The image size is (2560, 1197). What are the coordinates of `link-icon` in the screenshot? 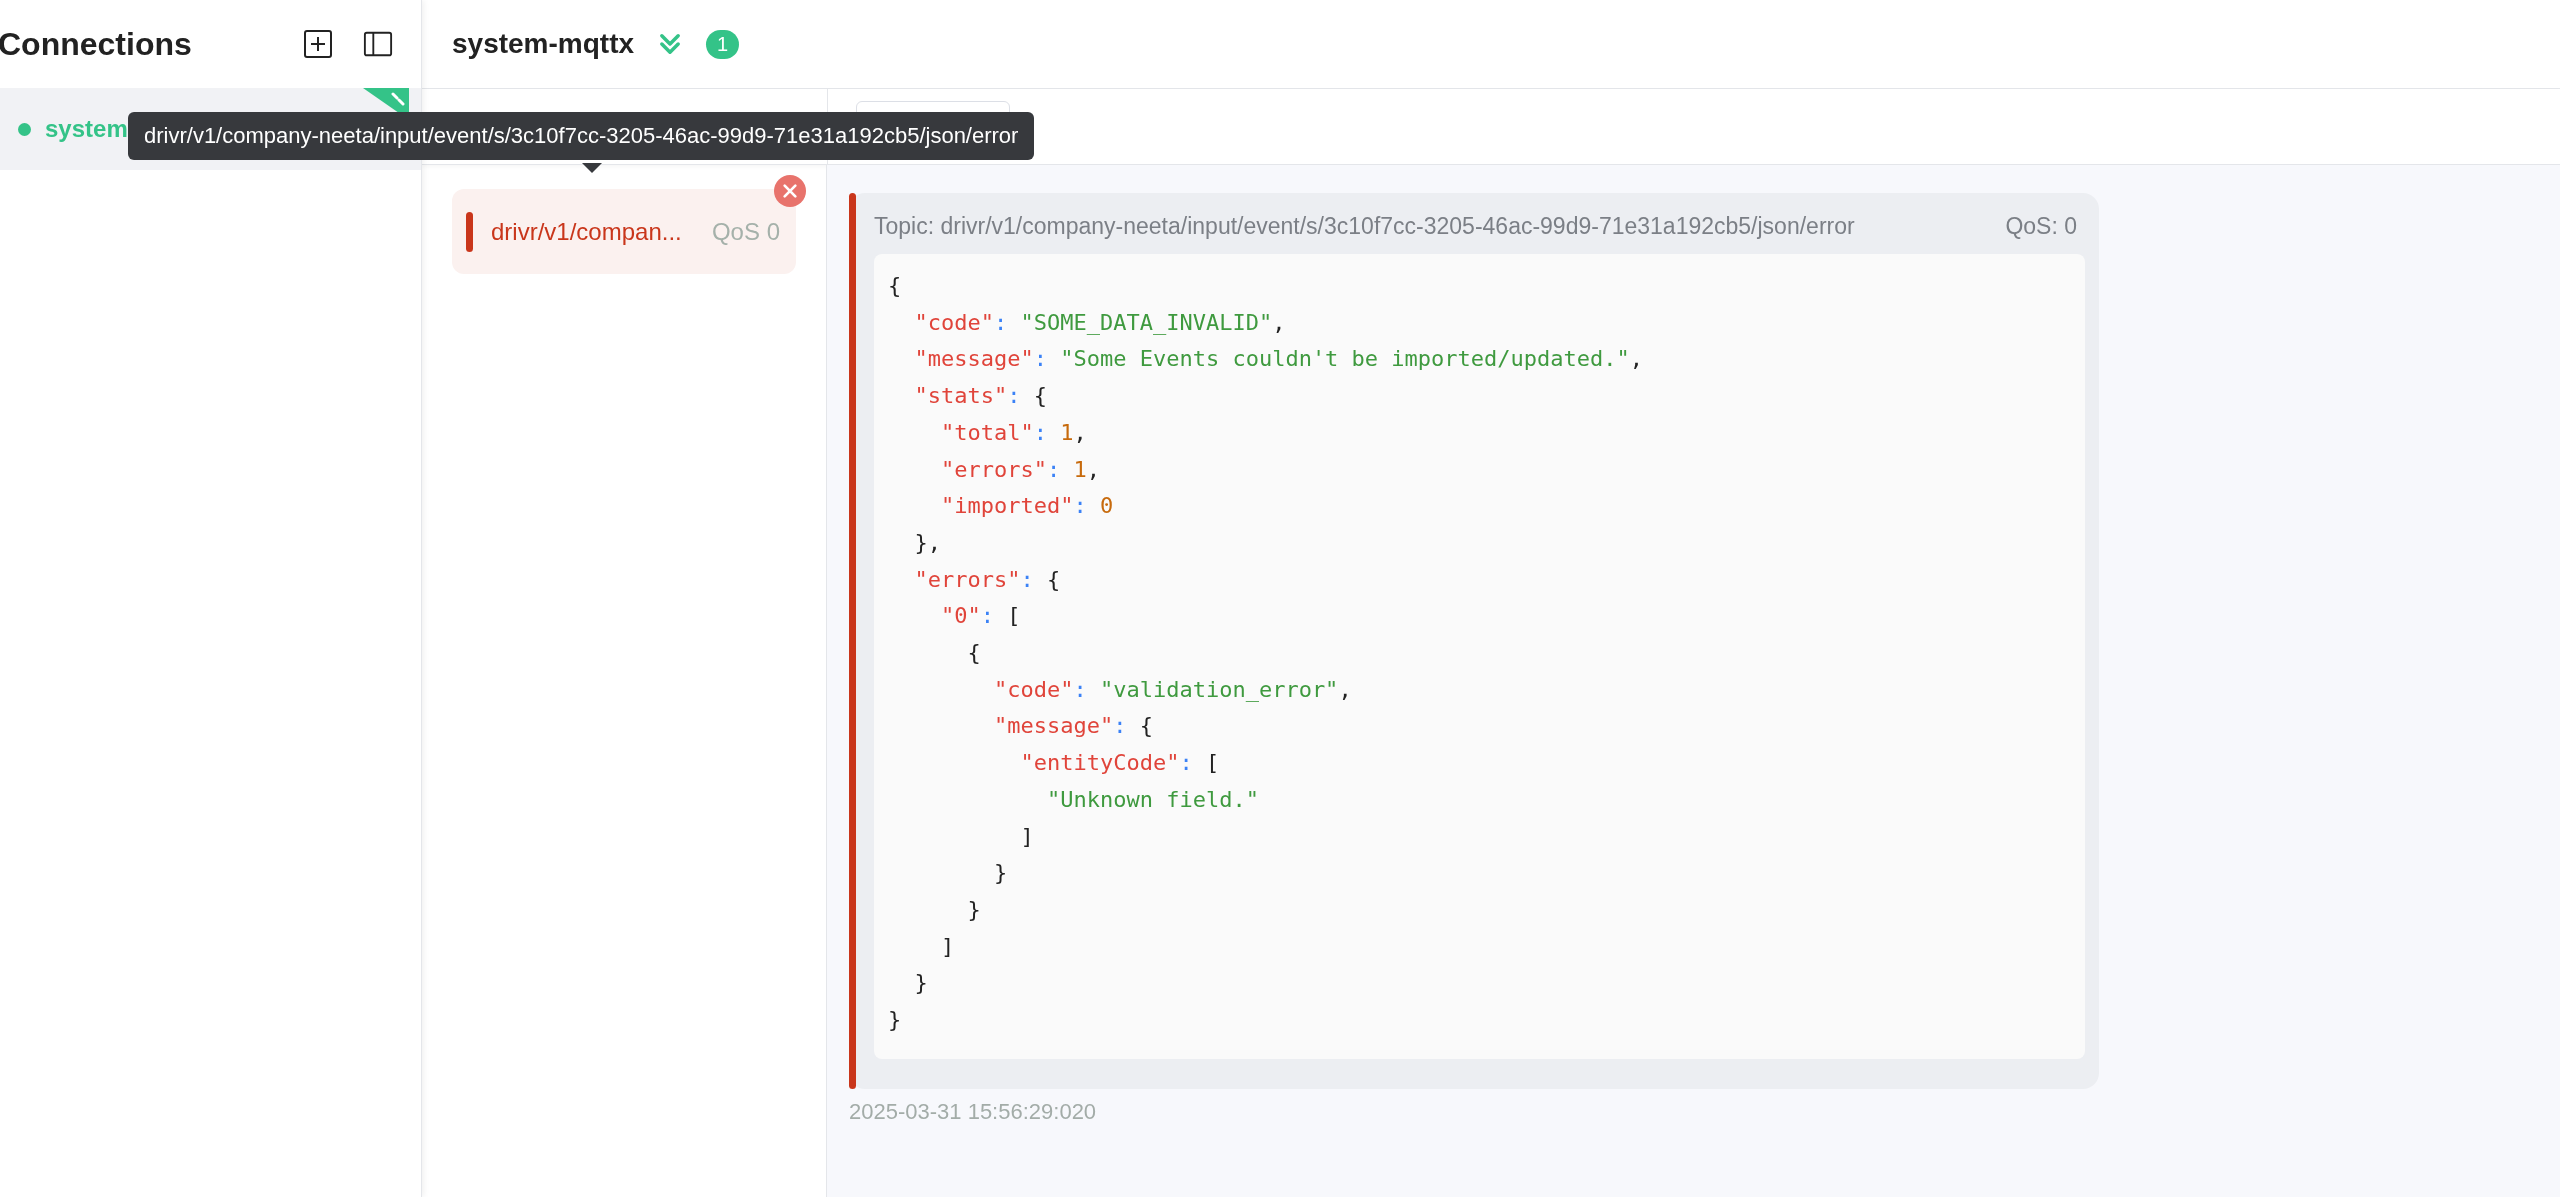 It's located at (398, 99).